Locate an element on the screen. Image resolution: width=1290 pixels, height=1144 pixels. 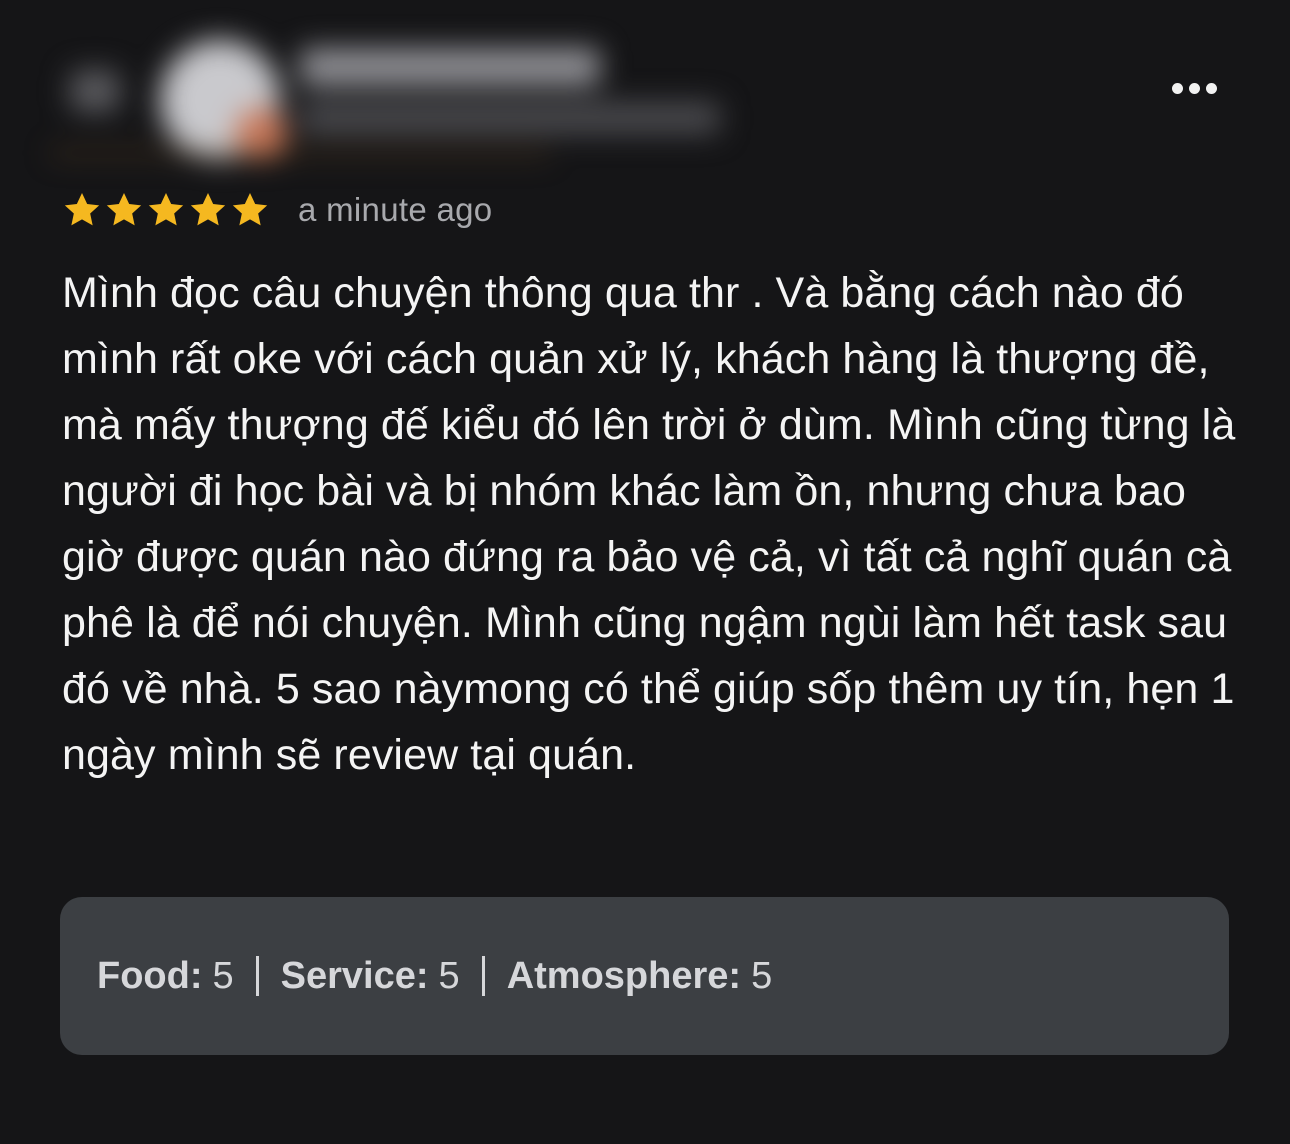
blurred-reviewer-info is located at coordinates (390, 95).